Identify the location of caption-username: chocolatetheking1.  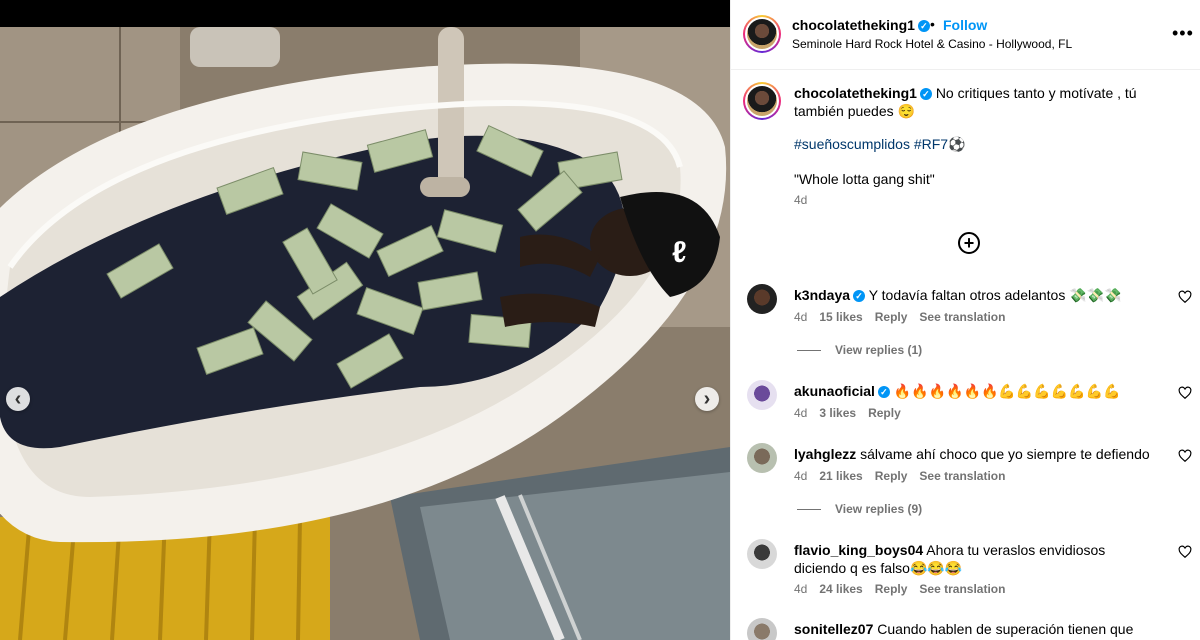
(855, 93).